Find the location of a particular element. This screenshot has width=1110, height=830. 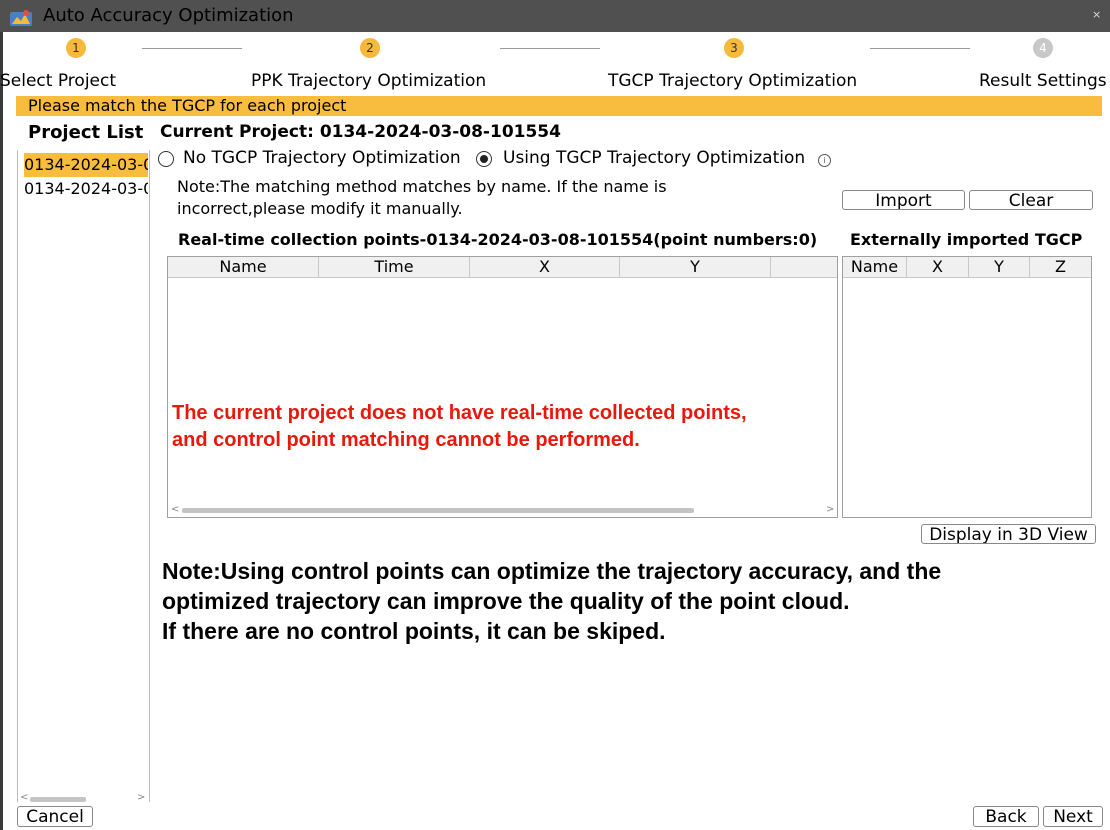

project-list-scrollbar: < > is located at coordinates (82, 798).